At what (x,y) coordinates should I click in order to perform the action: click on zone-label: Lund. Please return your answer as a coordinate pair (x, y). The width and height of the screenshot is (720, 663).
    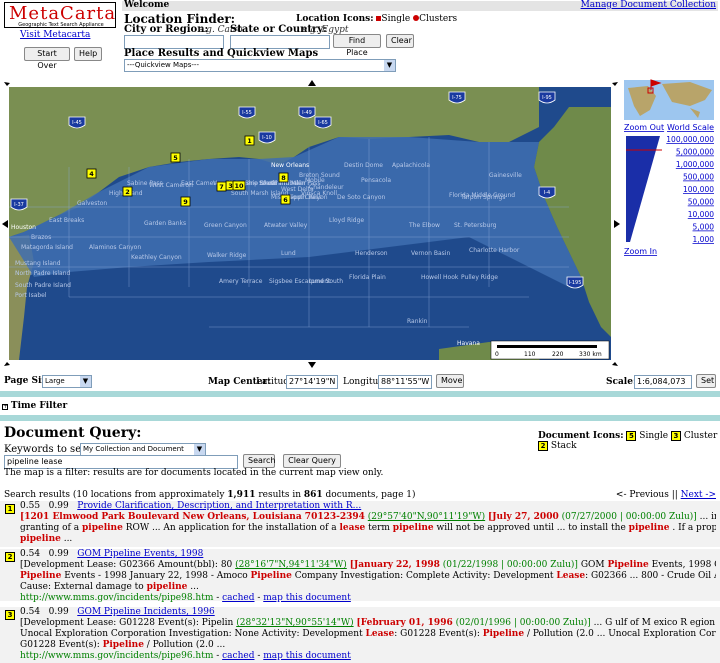
    Looking at the image, I should click on (288, 253).